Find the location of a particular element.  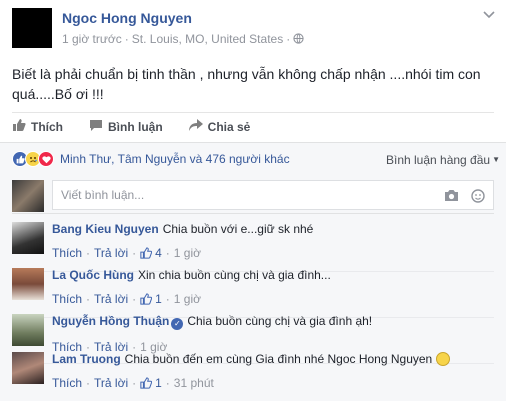

commenter-name: Bang Kieu Nguyen is located at coordinates (105, 229).